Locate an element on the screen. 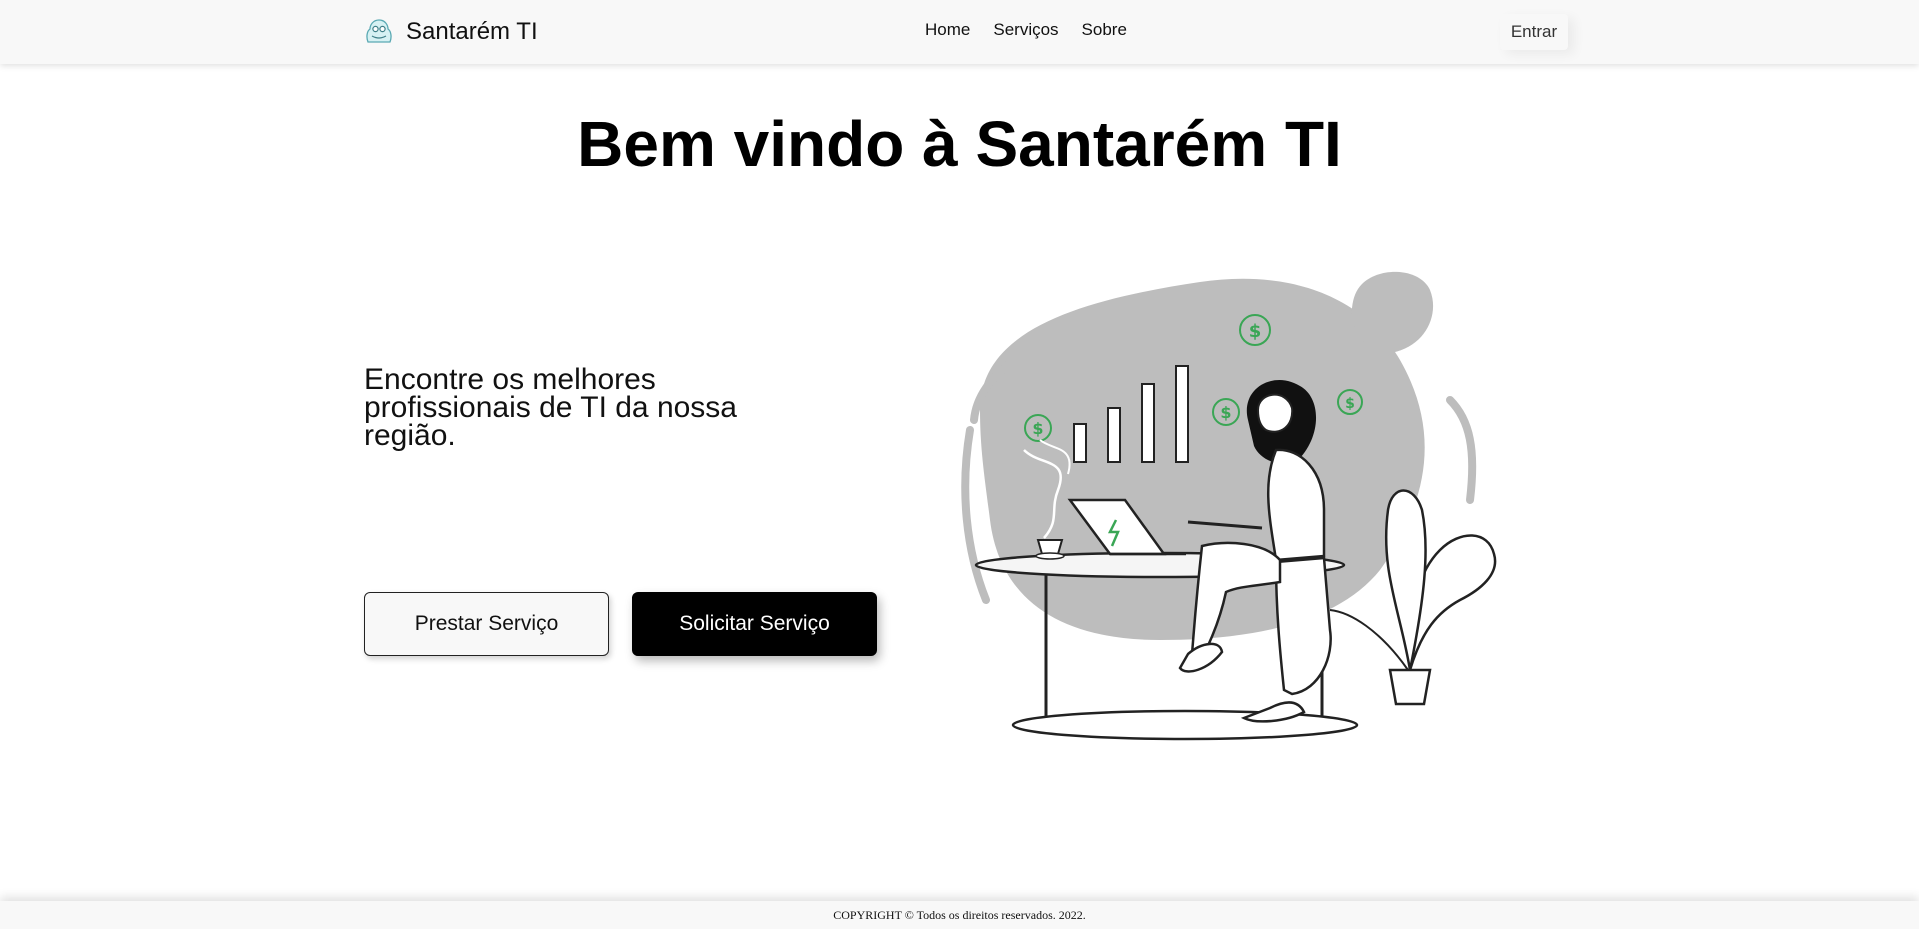  nav-link-home: Home is located at coordinates (947, 30).